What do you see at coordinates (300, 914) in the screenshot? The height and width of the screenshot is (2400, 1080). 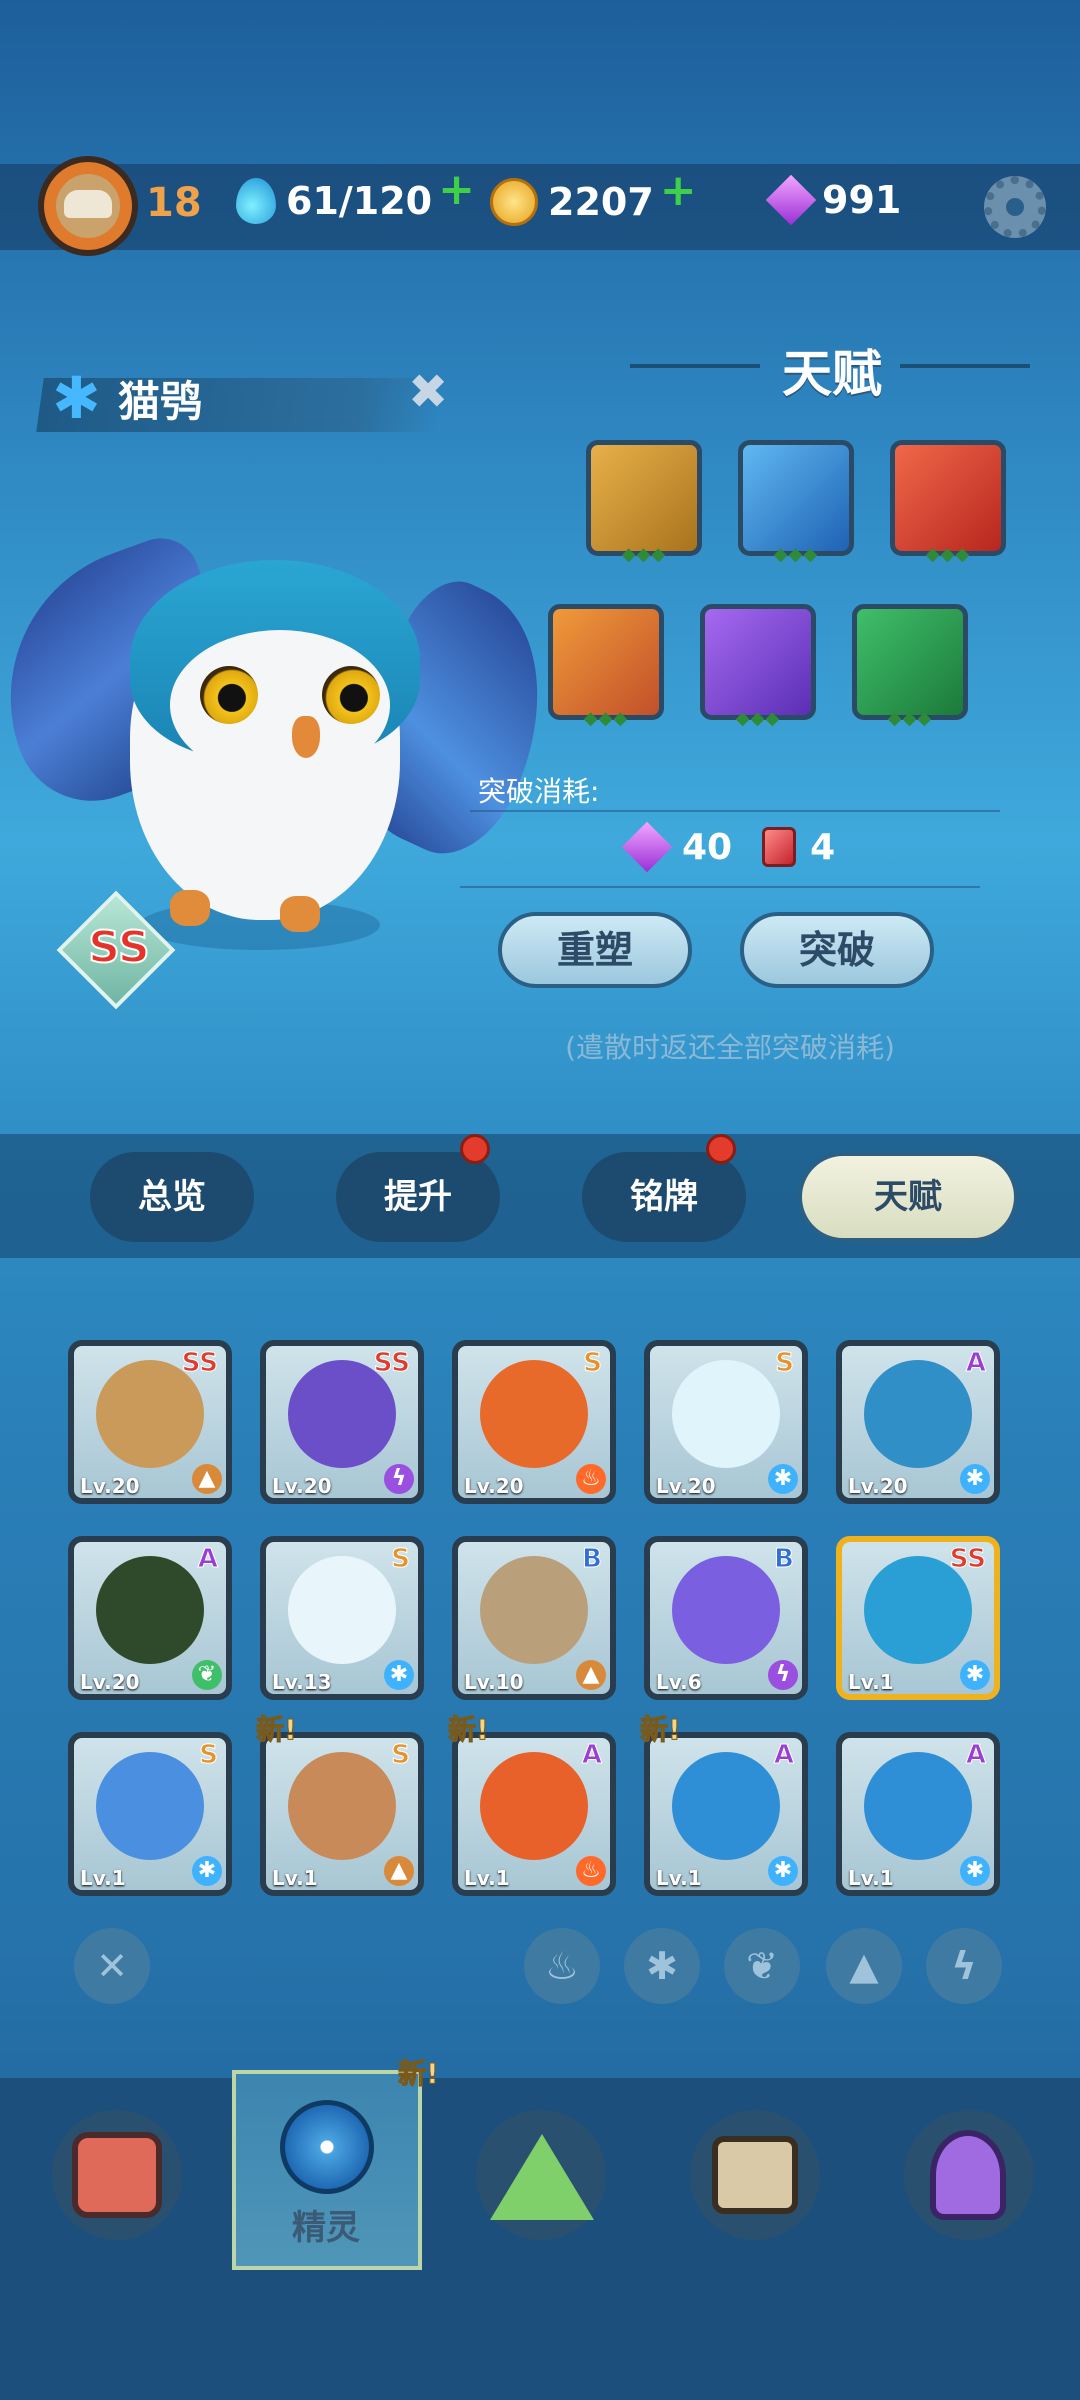 I see `owl-right-foot` at bounding box center [300, 914].